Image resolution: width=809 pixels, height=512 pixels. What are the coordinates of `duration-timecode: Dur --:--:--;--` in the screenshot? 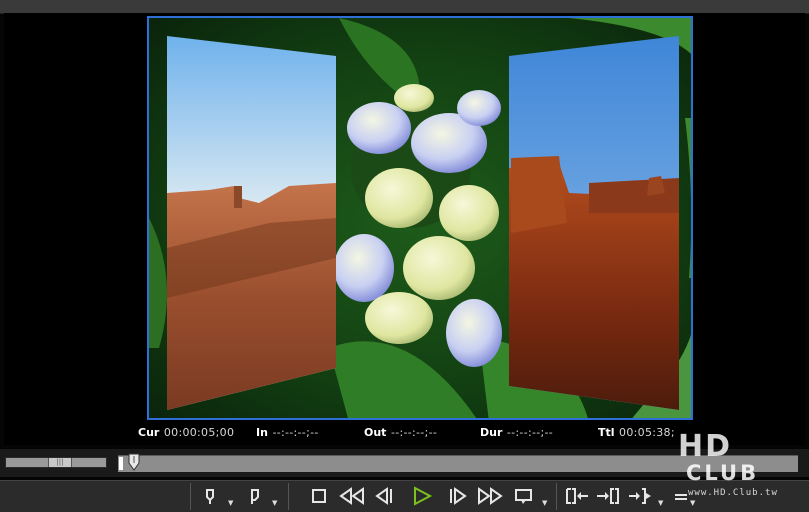 It's located at (516, 432).